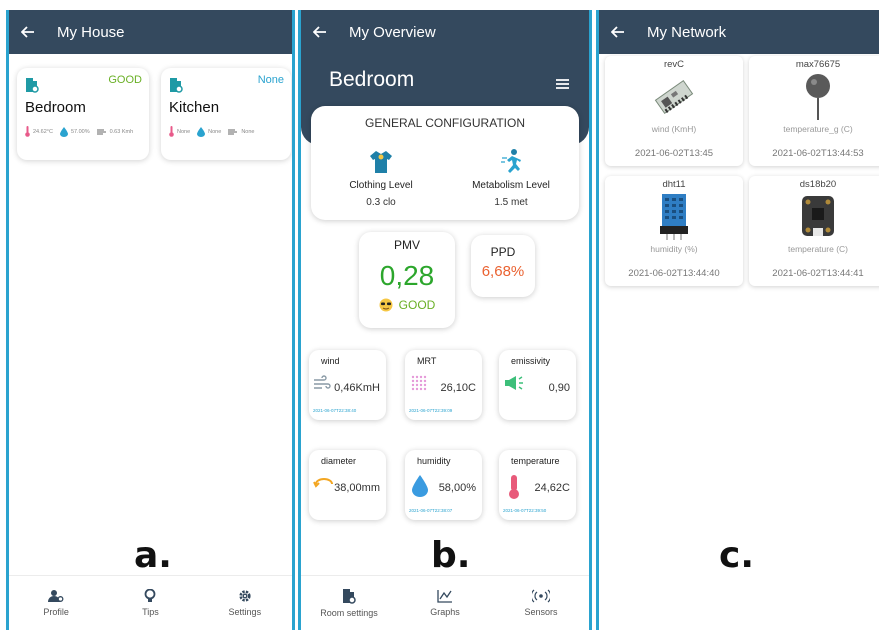 Image resolution: width=879 pixels, height=630 pixels. Describe the element at coordinates (91, 32) in the screenshot. I see `page-title: My House` at that location.